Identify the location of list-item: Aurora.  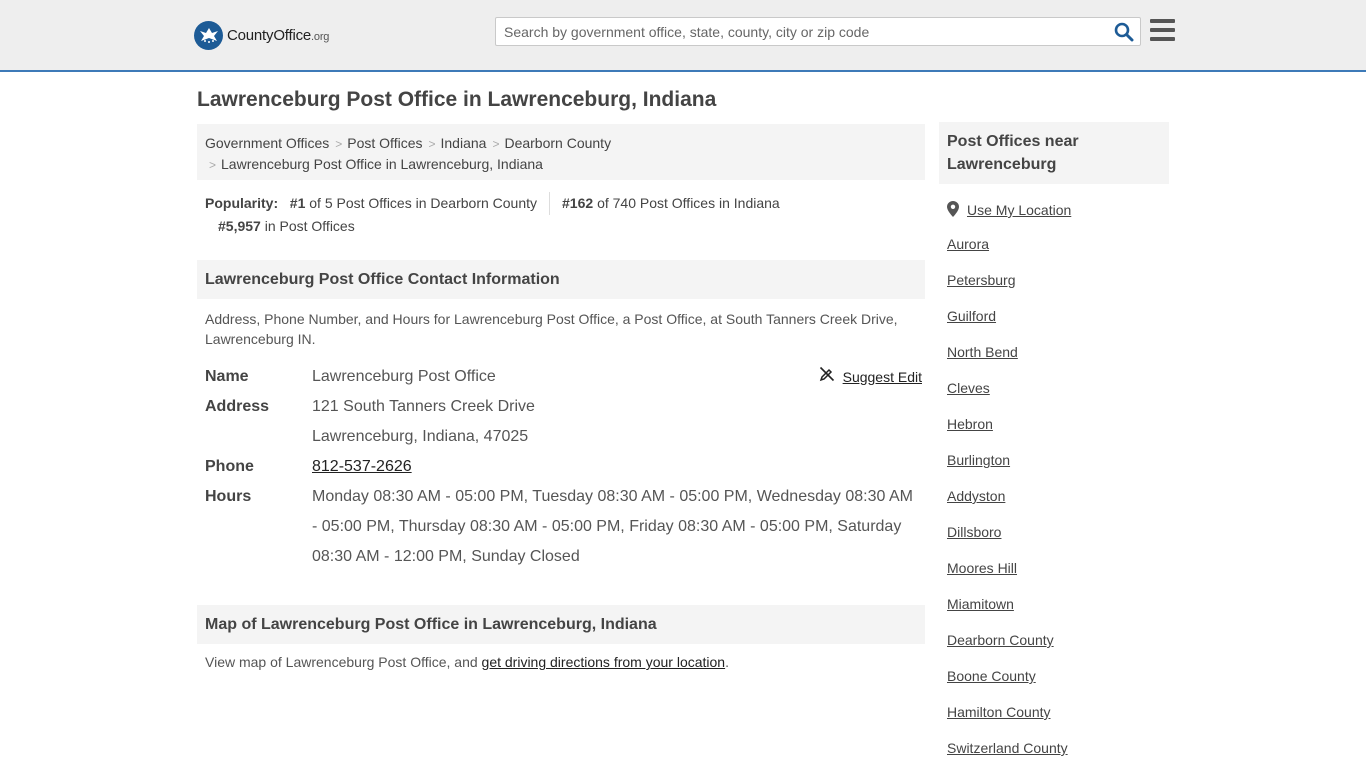
(1054, 246).